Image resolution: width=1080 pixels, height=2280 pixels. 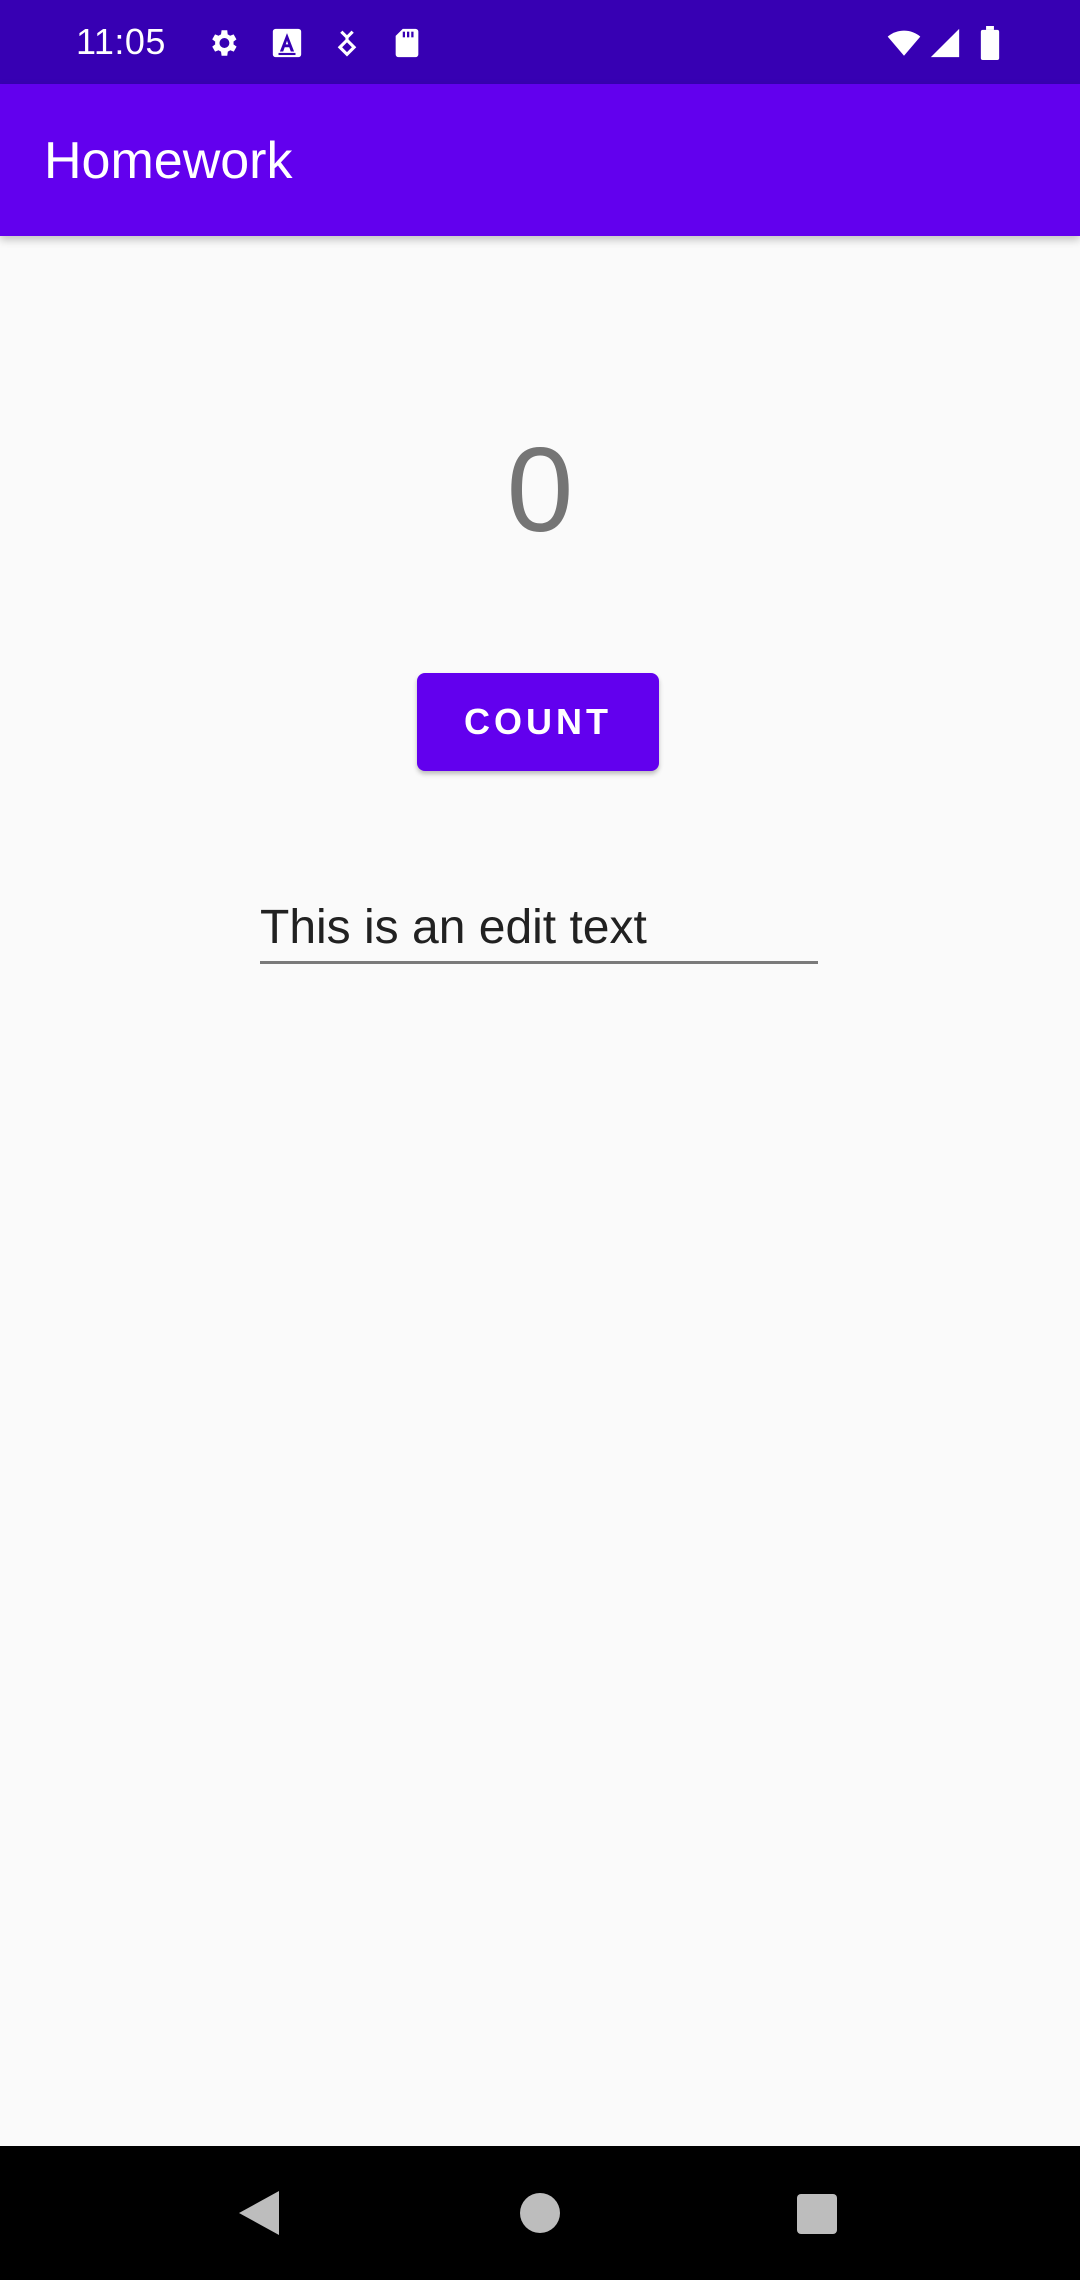 I want to click on transfer-icon, so click(x=347, y=43).